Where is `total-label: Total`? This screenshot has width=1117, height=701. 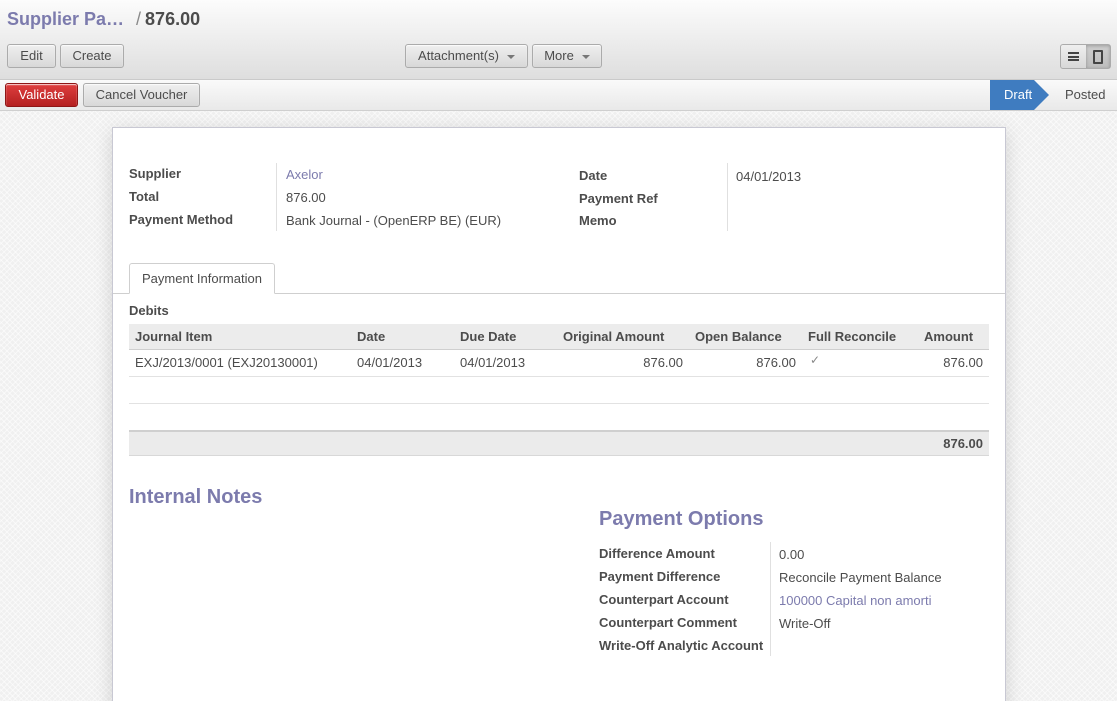
total-label: Total is located at coordinates (144, 196).